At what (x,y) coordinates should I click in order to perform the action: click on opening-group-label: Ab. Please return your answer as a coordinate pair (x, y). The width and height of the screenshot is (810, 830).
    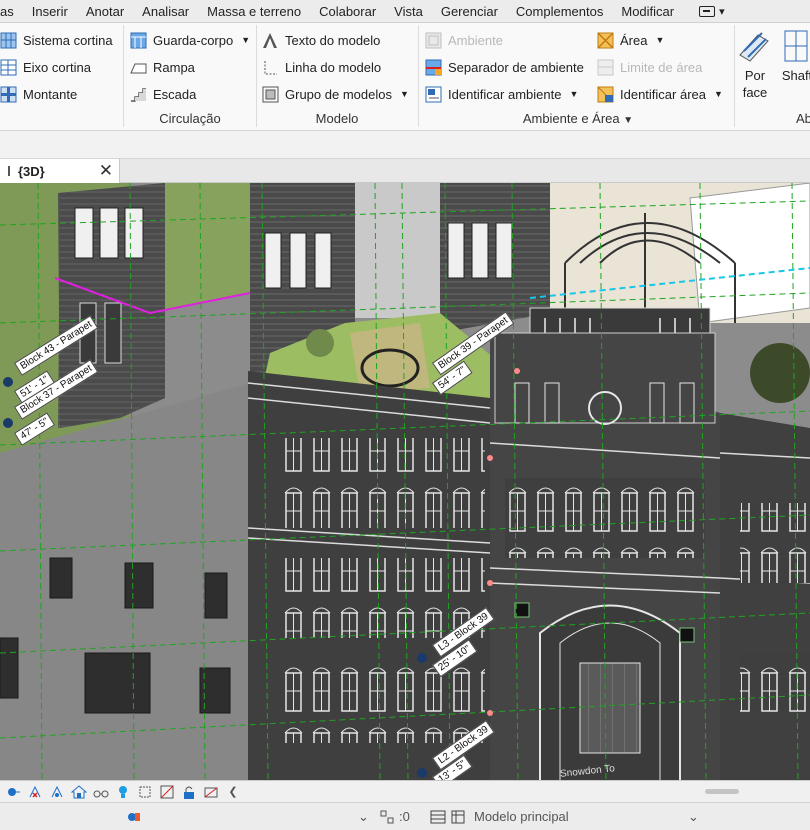
    Looking at the image, I should click on (803, 118).